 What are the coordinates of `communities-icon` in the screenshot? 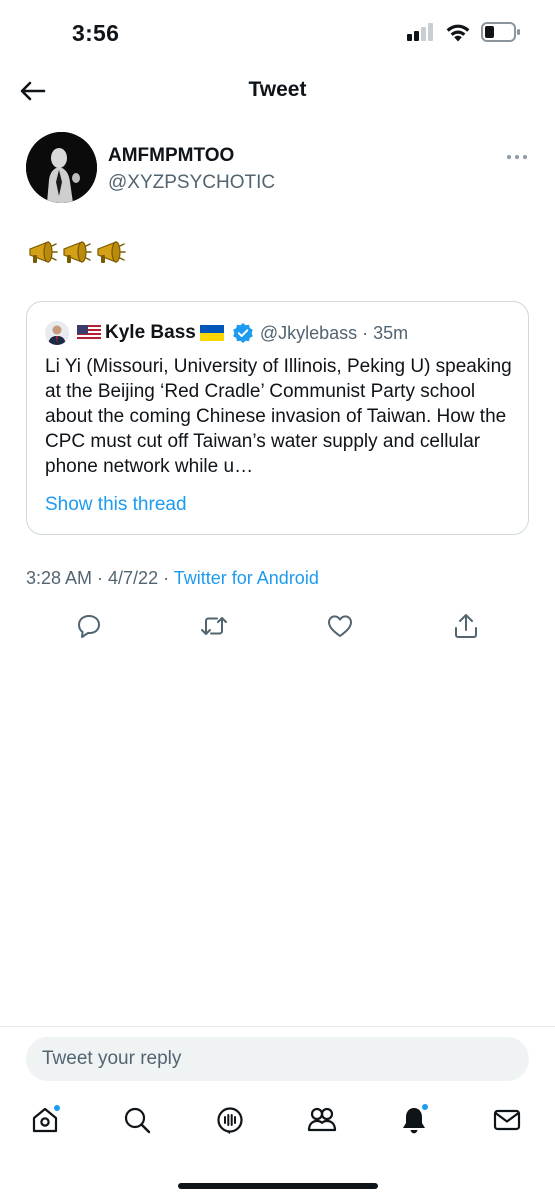 It's located at (322, 1119).